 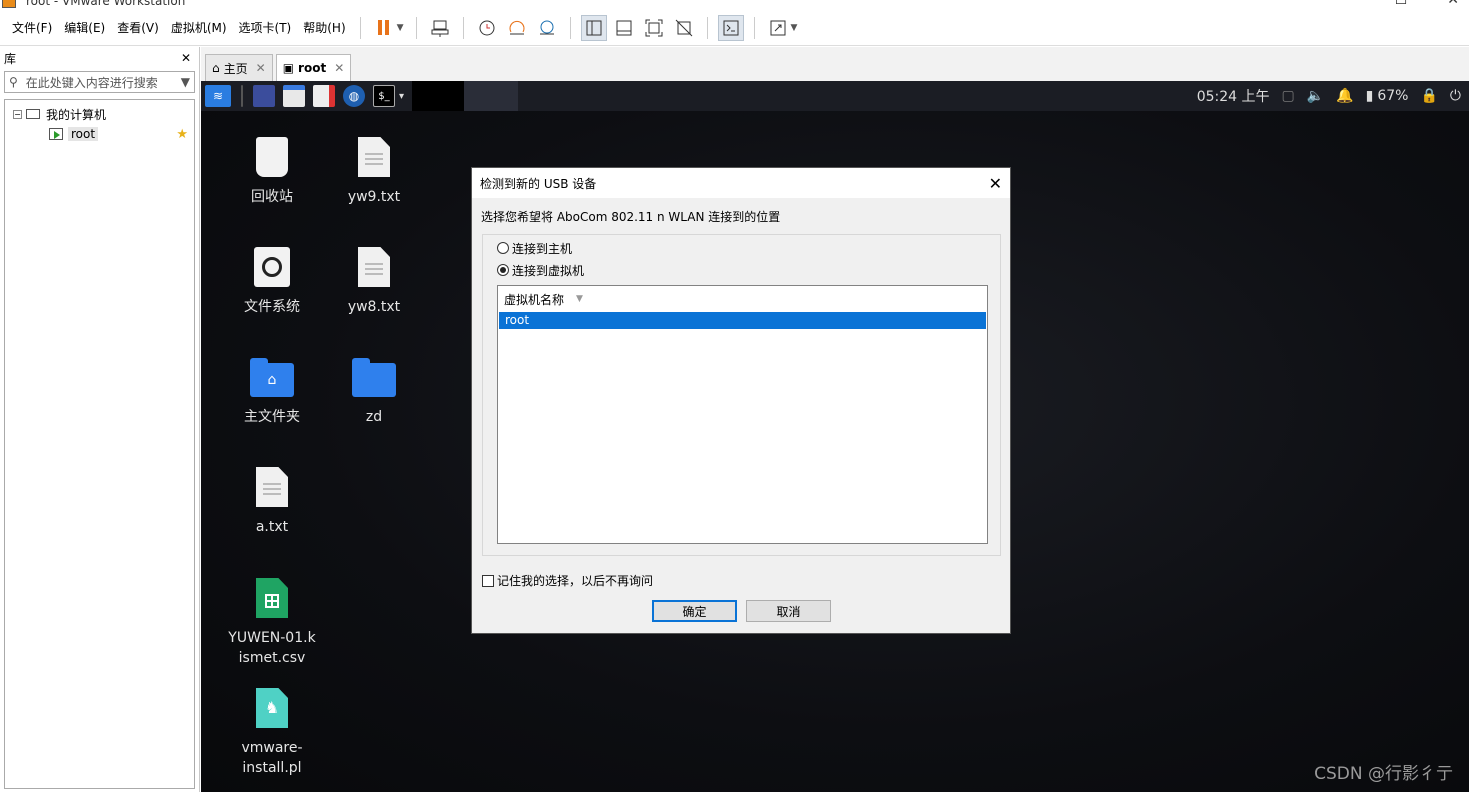 I want to click on cancel-button: 取消, so click(x=788, y=611).